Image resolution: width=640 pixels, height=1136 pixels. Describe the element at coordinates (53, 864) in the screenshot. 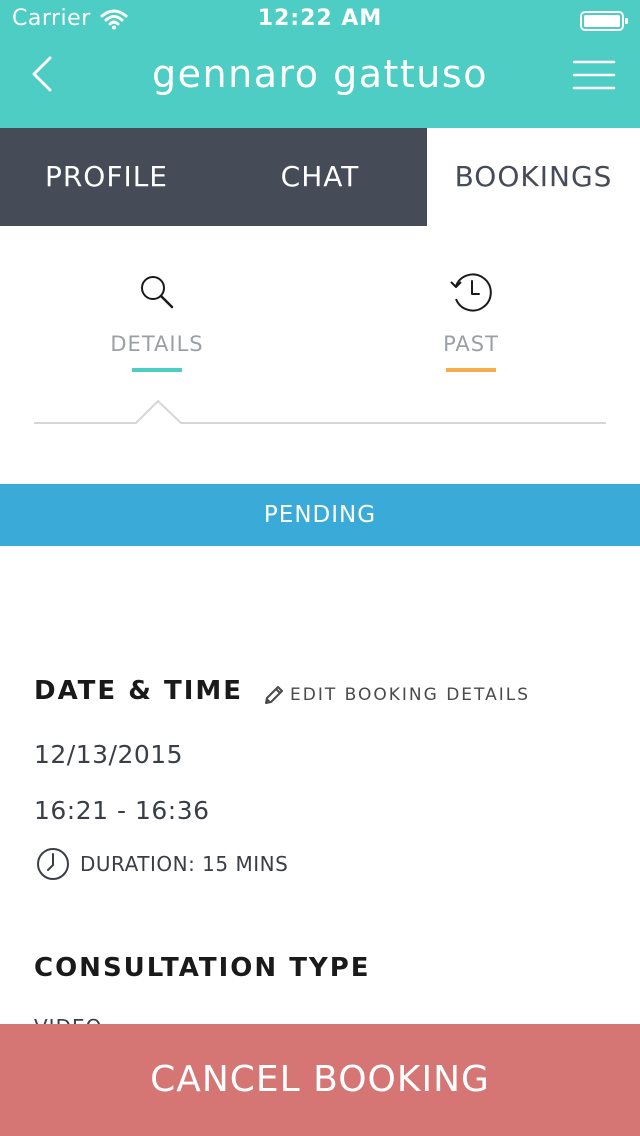

I see `clock-icon` at that location.